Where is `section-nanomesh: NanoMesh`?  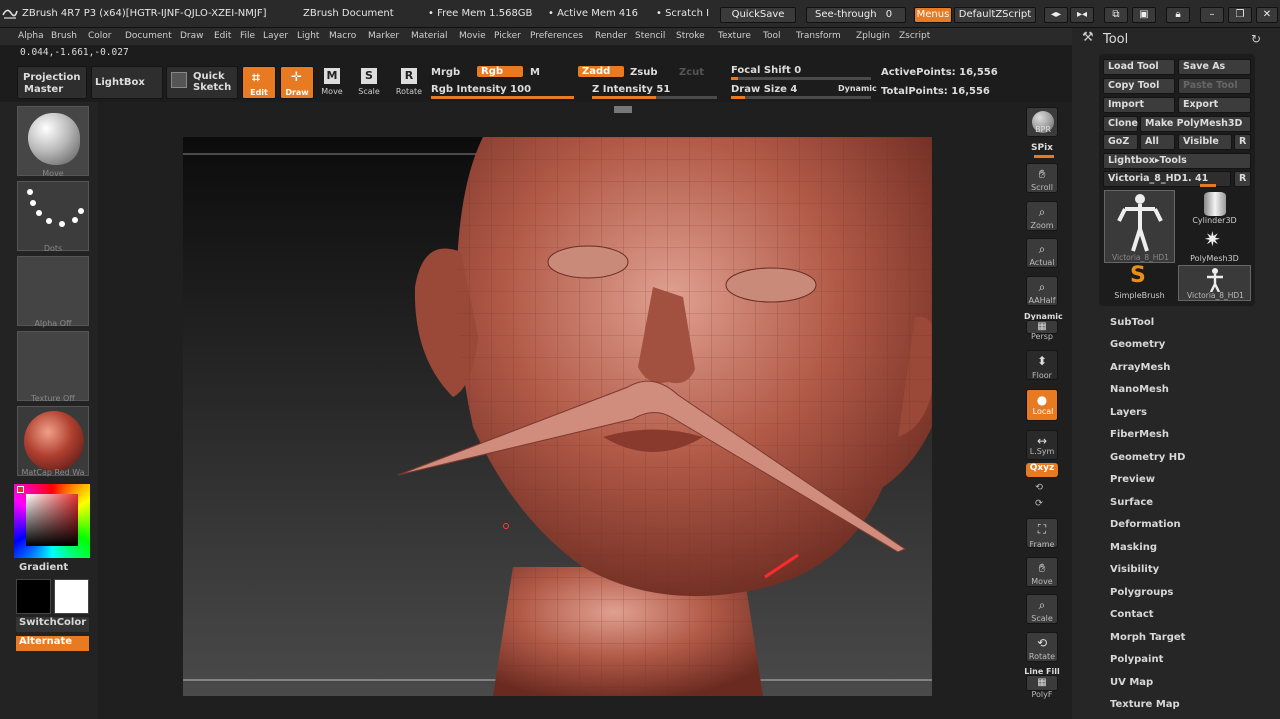 section-nanomesh: NanoMesh is located at coordinates (1139, 389).